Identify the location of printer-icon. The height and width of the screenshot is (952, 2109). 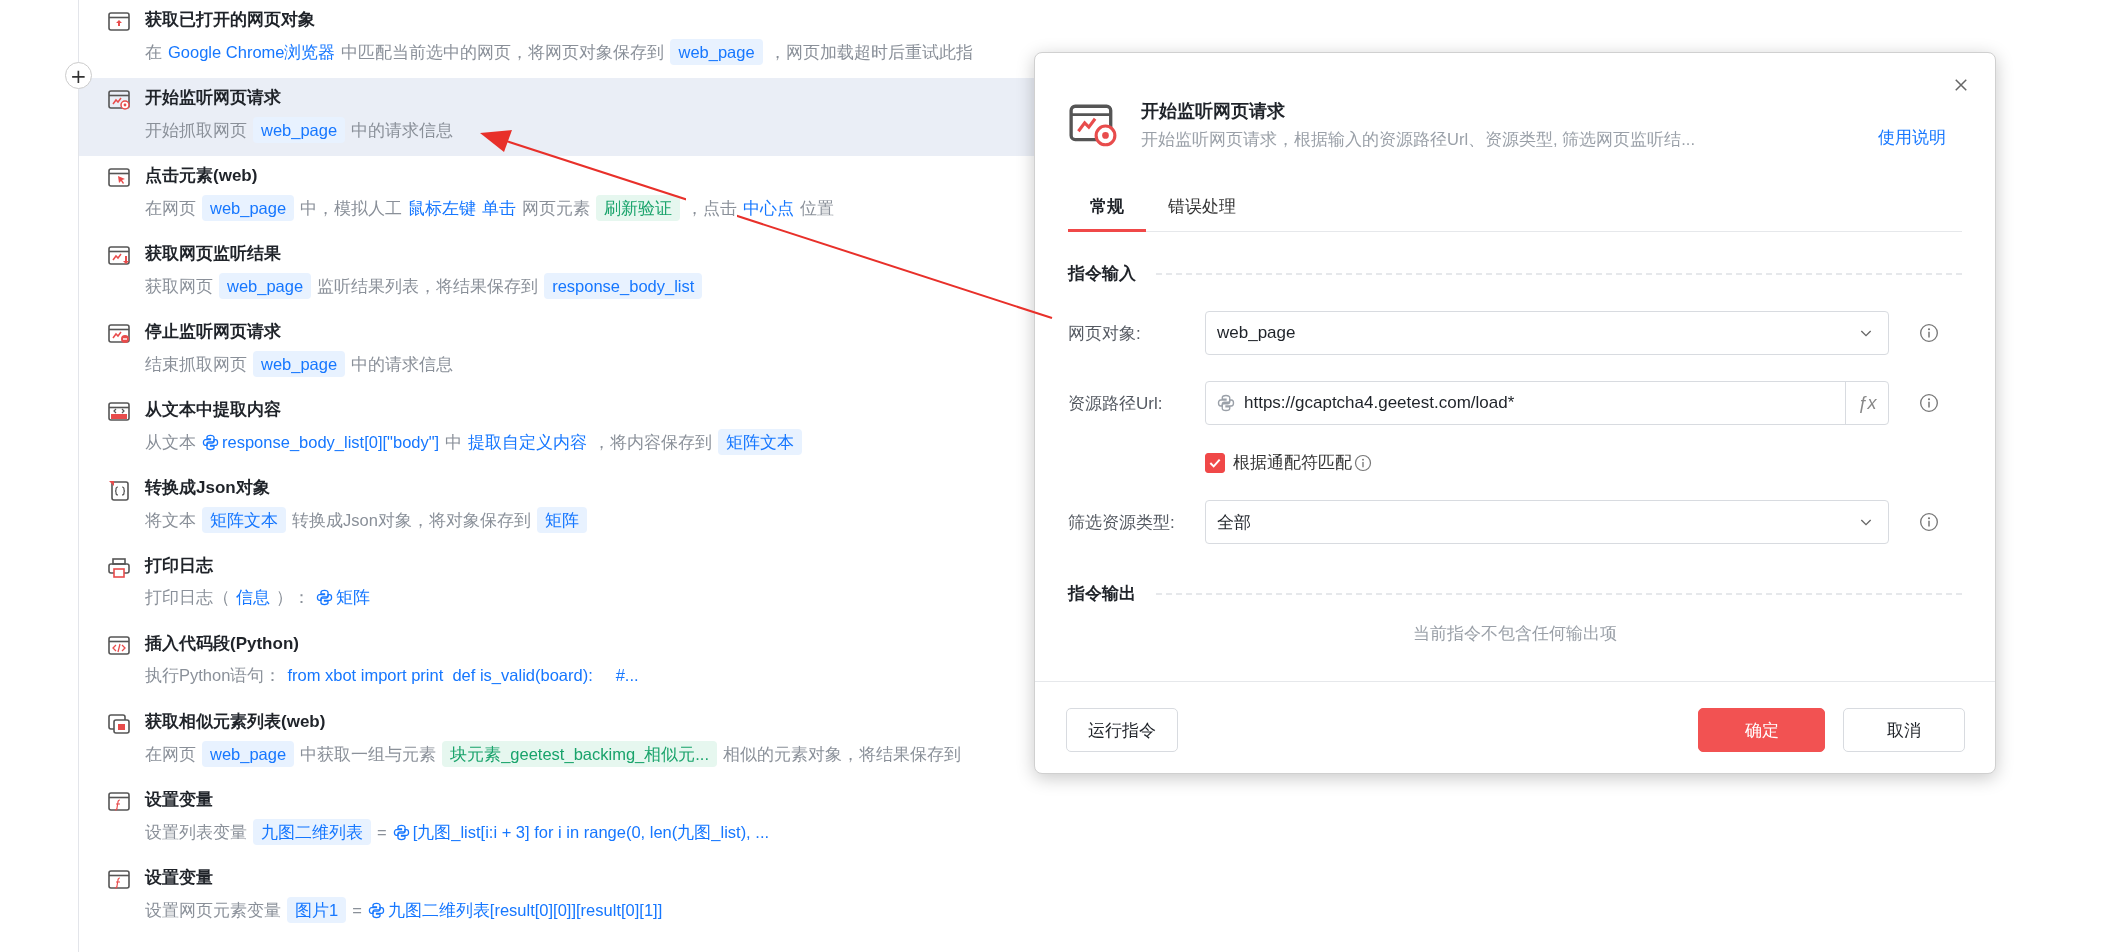
(119, 568).